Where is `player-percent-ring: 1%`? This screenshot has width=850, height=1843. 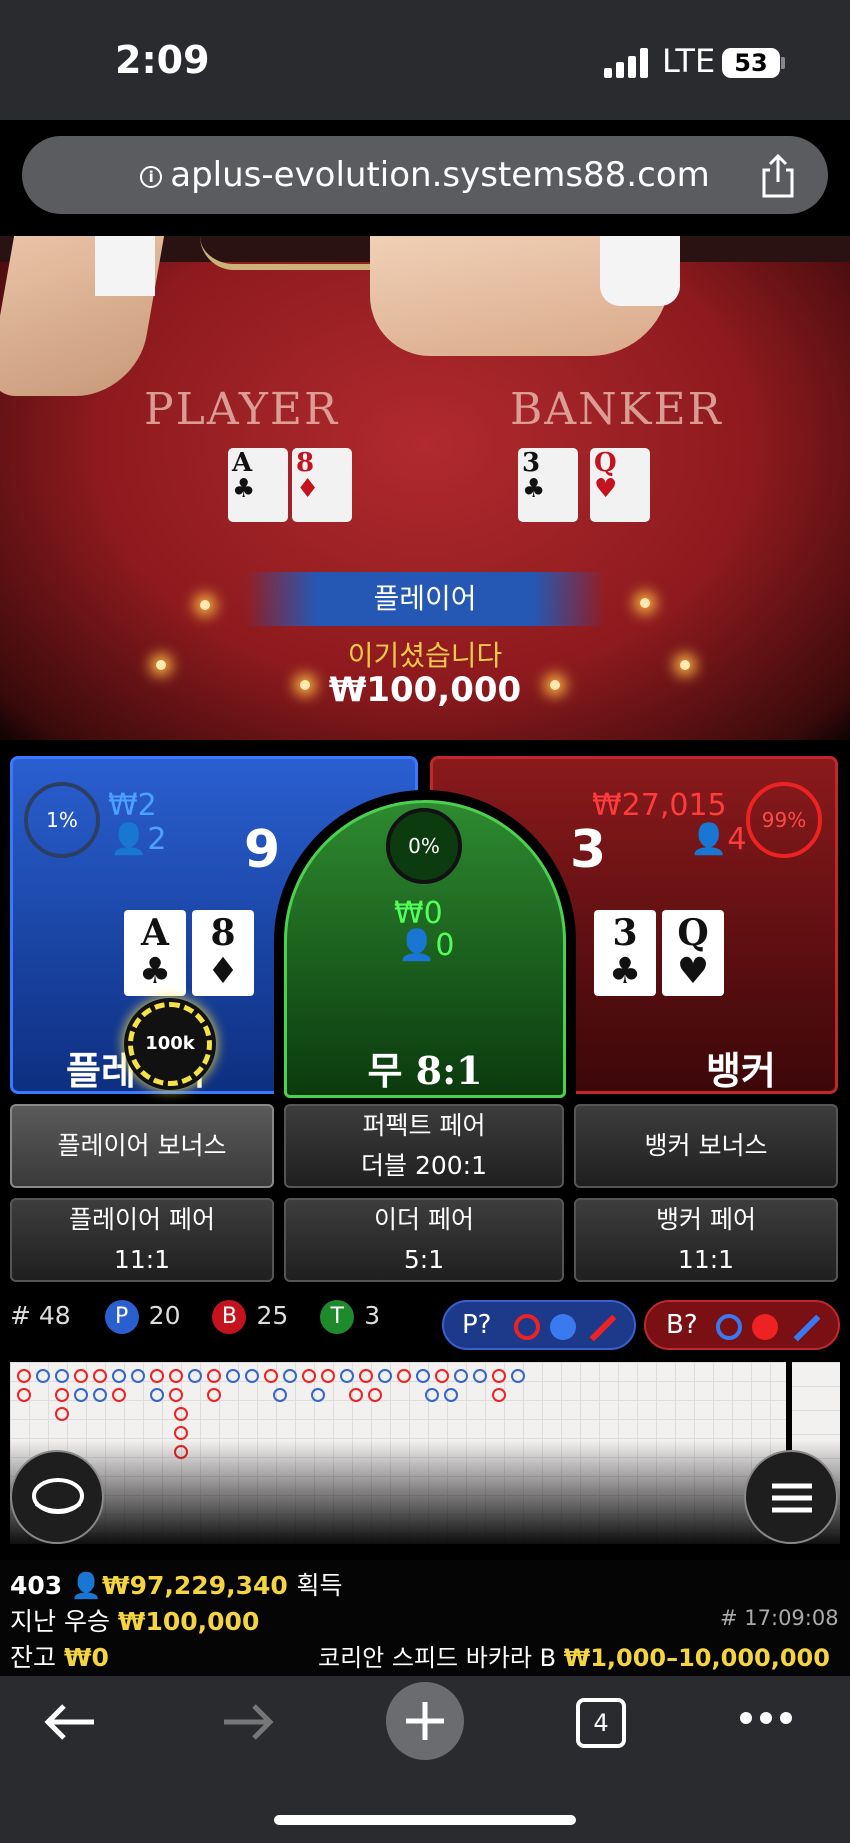
player-percent-ring: 1% is located at coordinates (62, 820).